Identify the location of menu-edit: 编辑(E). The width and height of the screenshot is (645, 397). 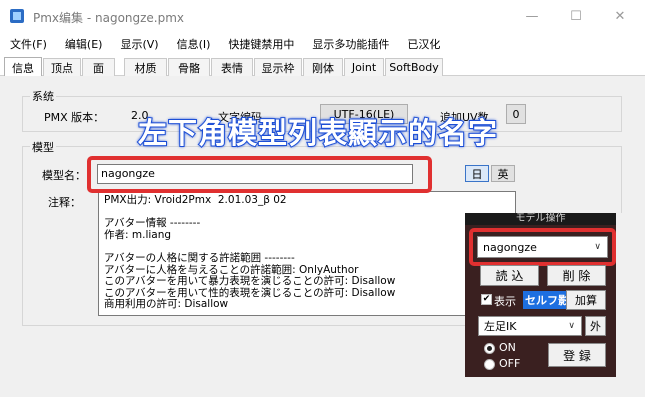
(84, 44).